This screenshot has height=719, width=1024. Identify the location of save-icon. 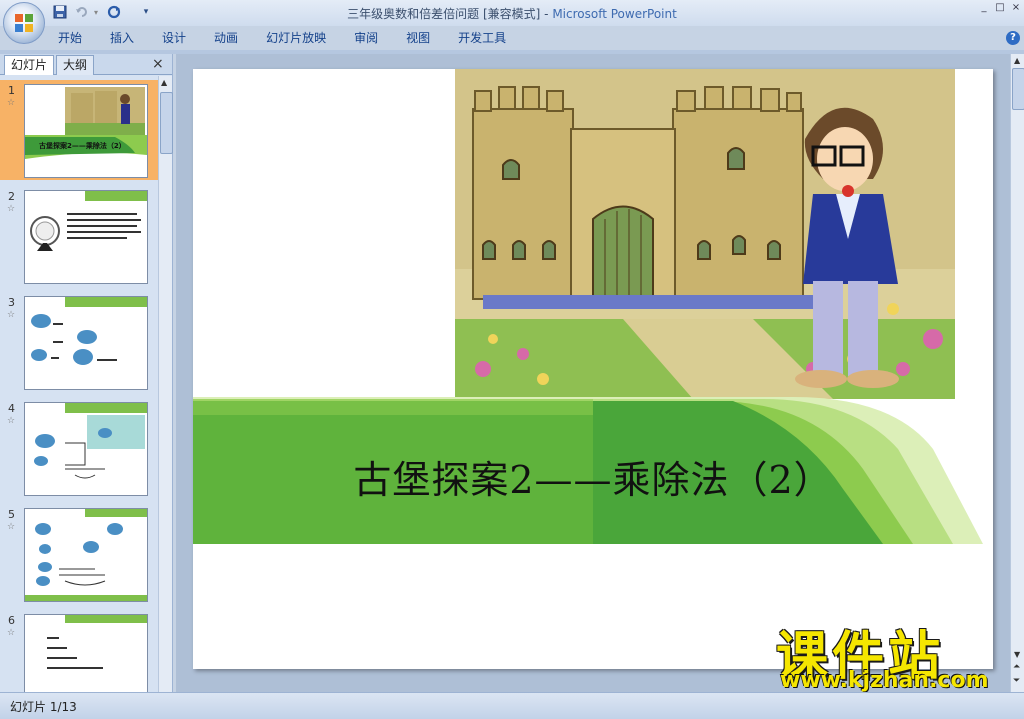
(60, 12).